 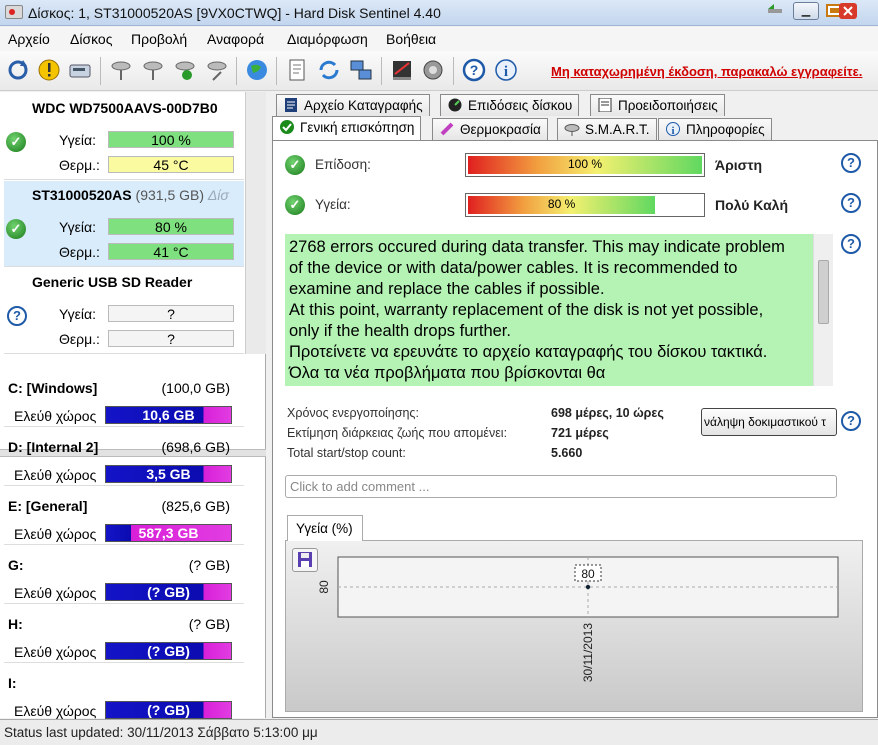 What do you see at coordinates (572, 129) in the screenshot?
I see `smart-disk-icon` at bounding box center [572, 129].